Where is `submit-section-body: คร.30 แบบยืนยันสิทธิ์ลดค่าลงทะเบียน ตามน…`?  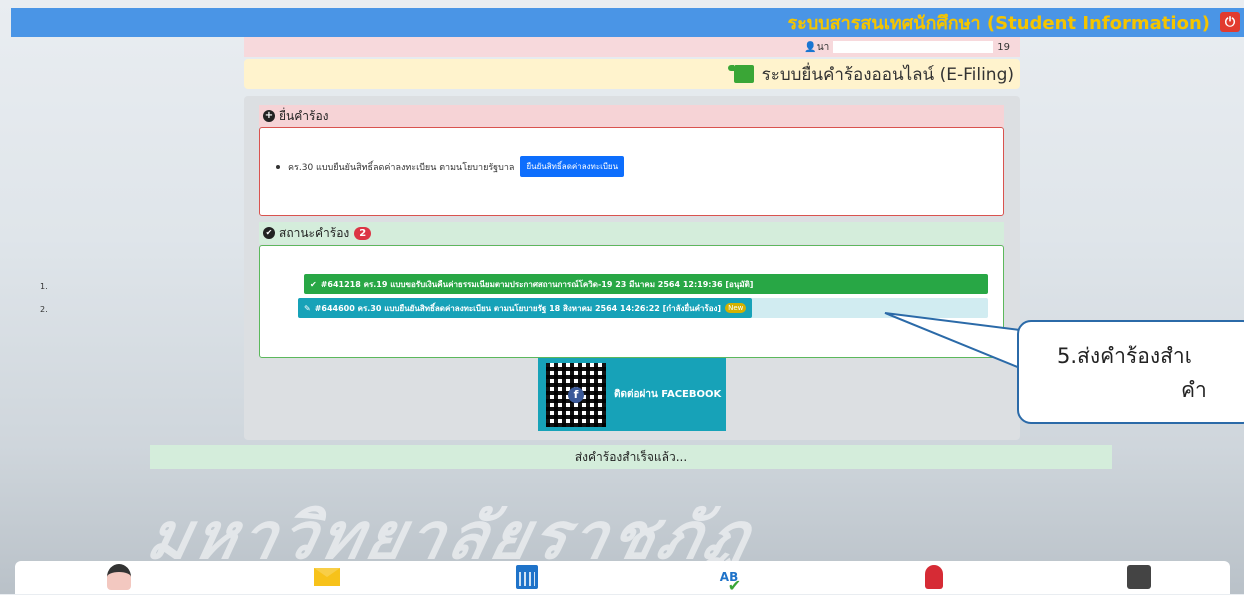
submit-section-body: คร.30 แบบยืนยันสิทธิ์ลดค่าลงทะเบียน ตามน… is located at coordinates (631, 171).